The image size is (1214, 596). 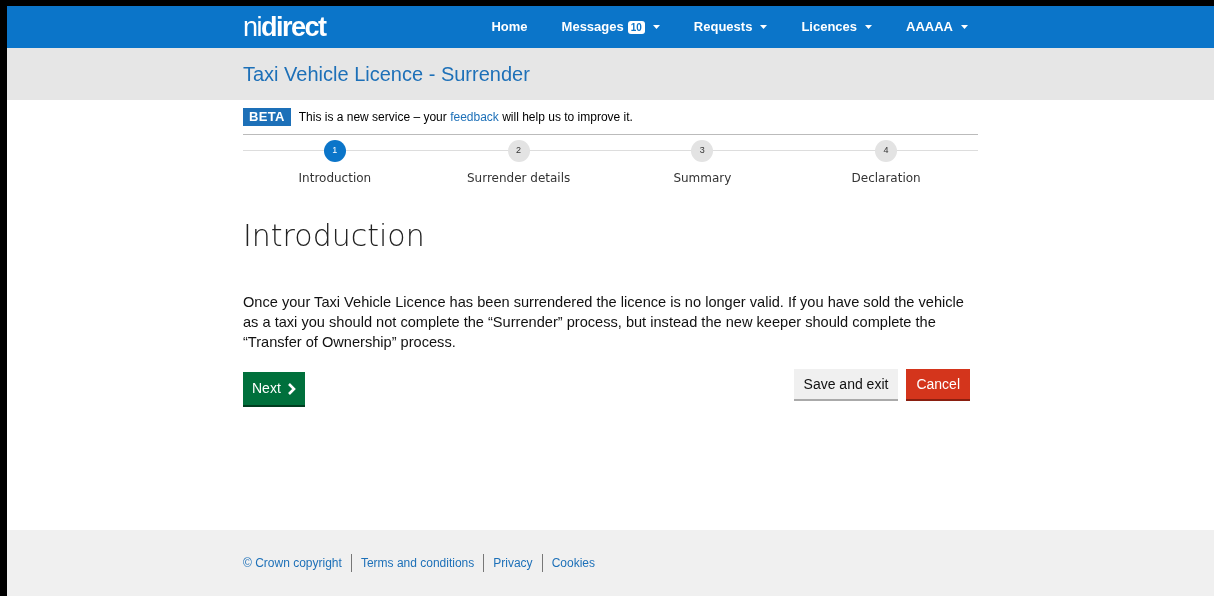 I want to click on nav-link: Licences, so click(x=837, y=27).